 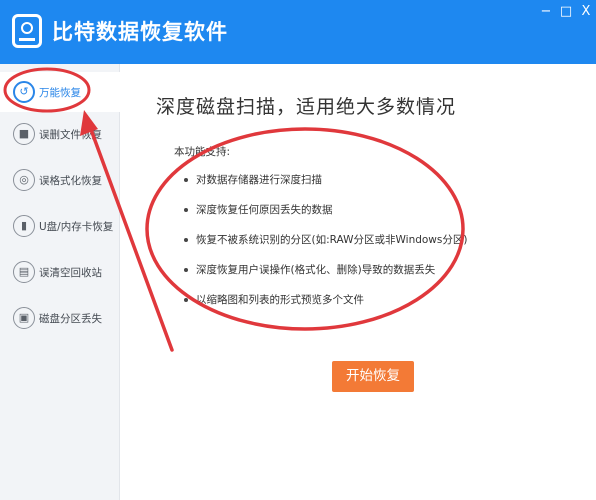 I want to click on start-recovery-button: 开始恢复, so click(x=373, y=376).